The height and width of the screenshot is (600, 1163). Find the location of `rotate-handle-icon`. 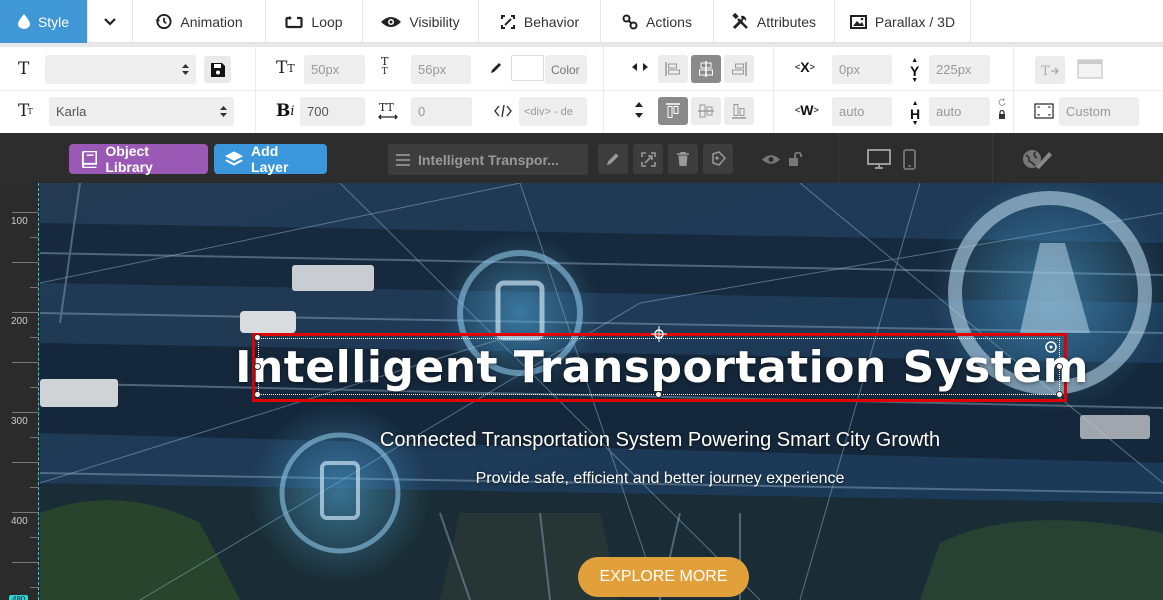

rotate-handle-icon is located at coordinates (659, 334).